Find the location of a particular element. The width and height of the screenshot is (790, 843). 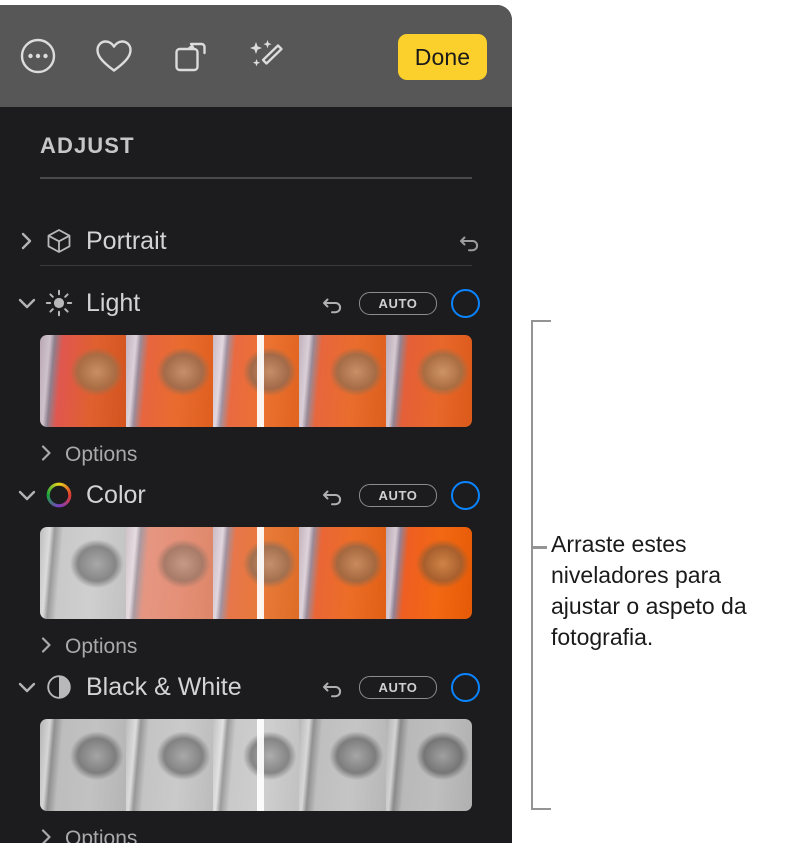

section-row-color: Color AUTO is located at coordinates (256, 495).